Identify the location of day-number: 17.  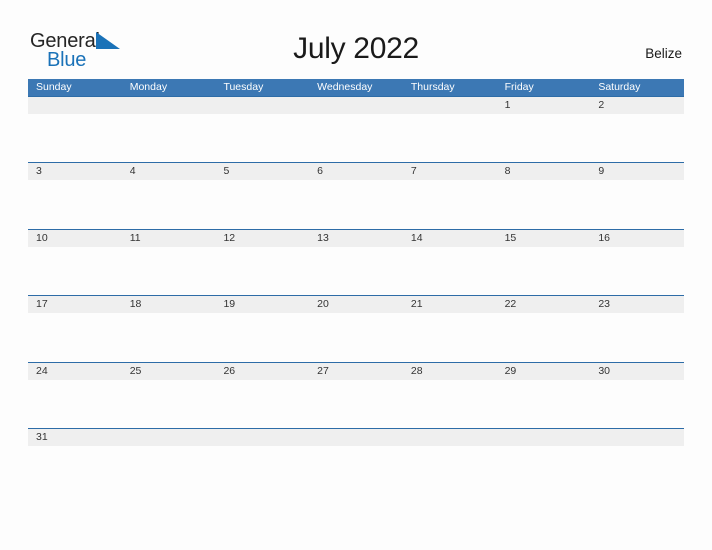
(42, 304).